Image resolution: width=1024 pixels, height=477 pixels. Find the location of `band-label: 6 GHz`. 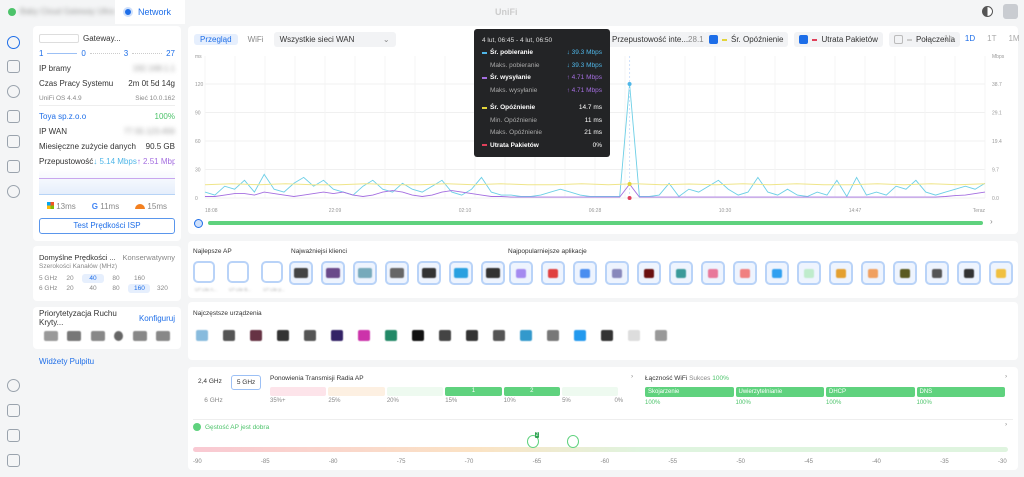

band-label: 6 GHz is located at coordinates (48, 288).